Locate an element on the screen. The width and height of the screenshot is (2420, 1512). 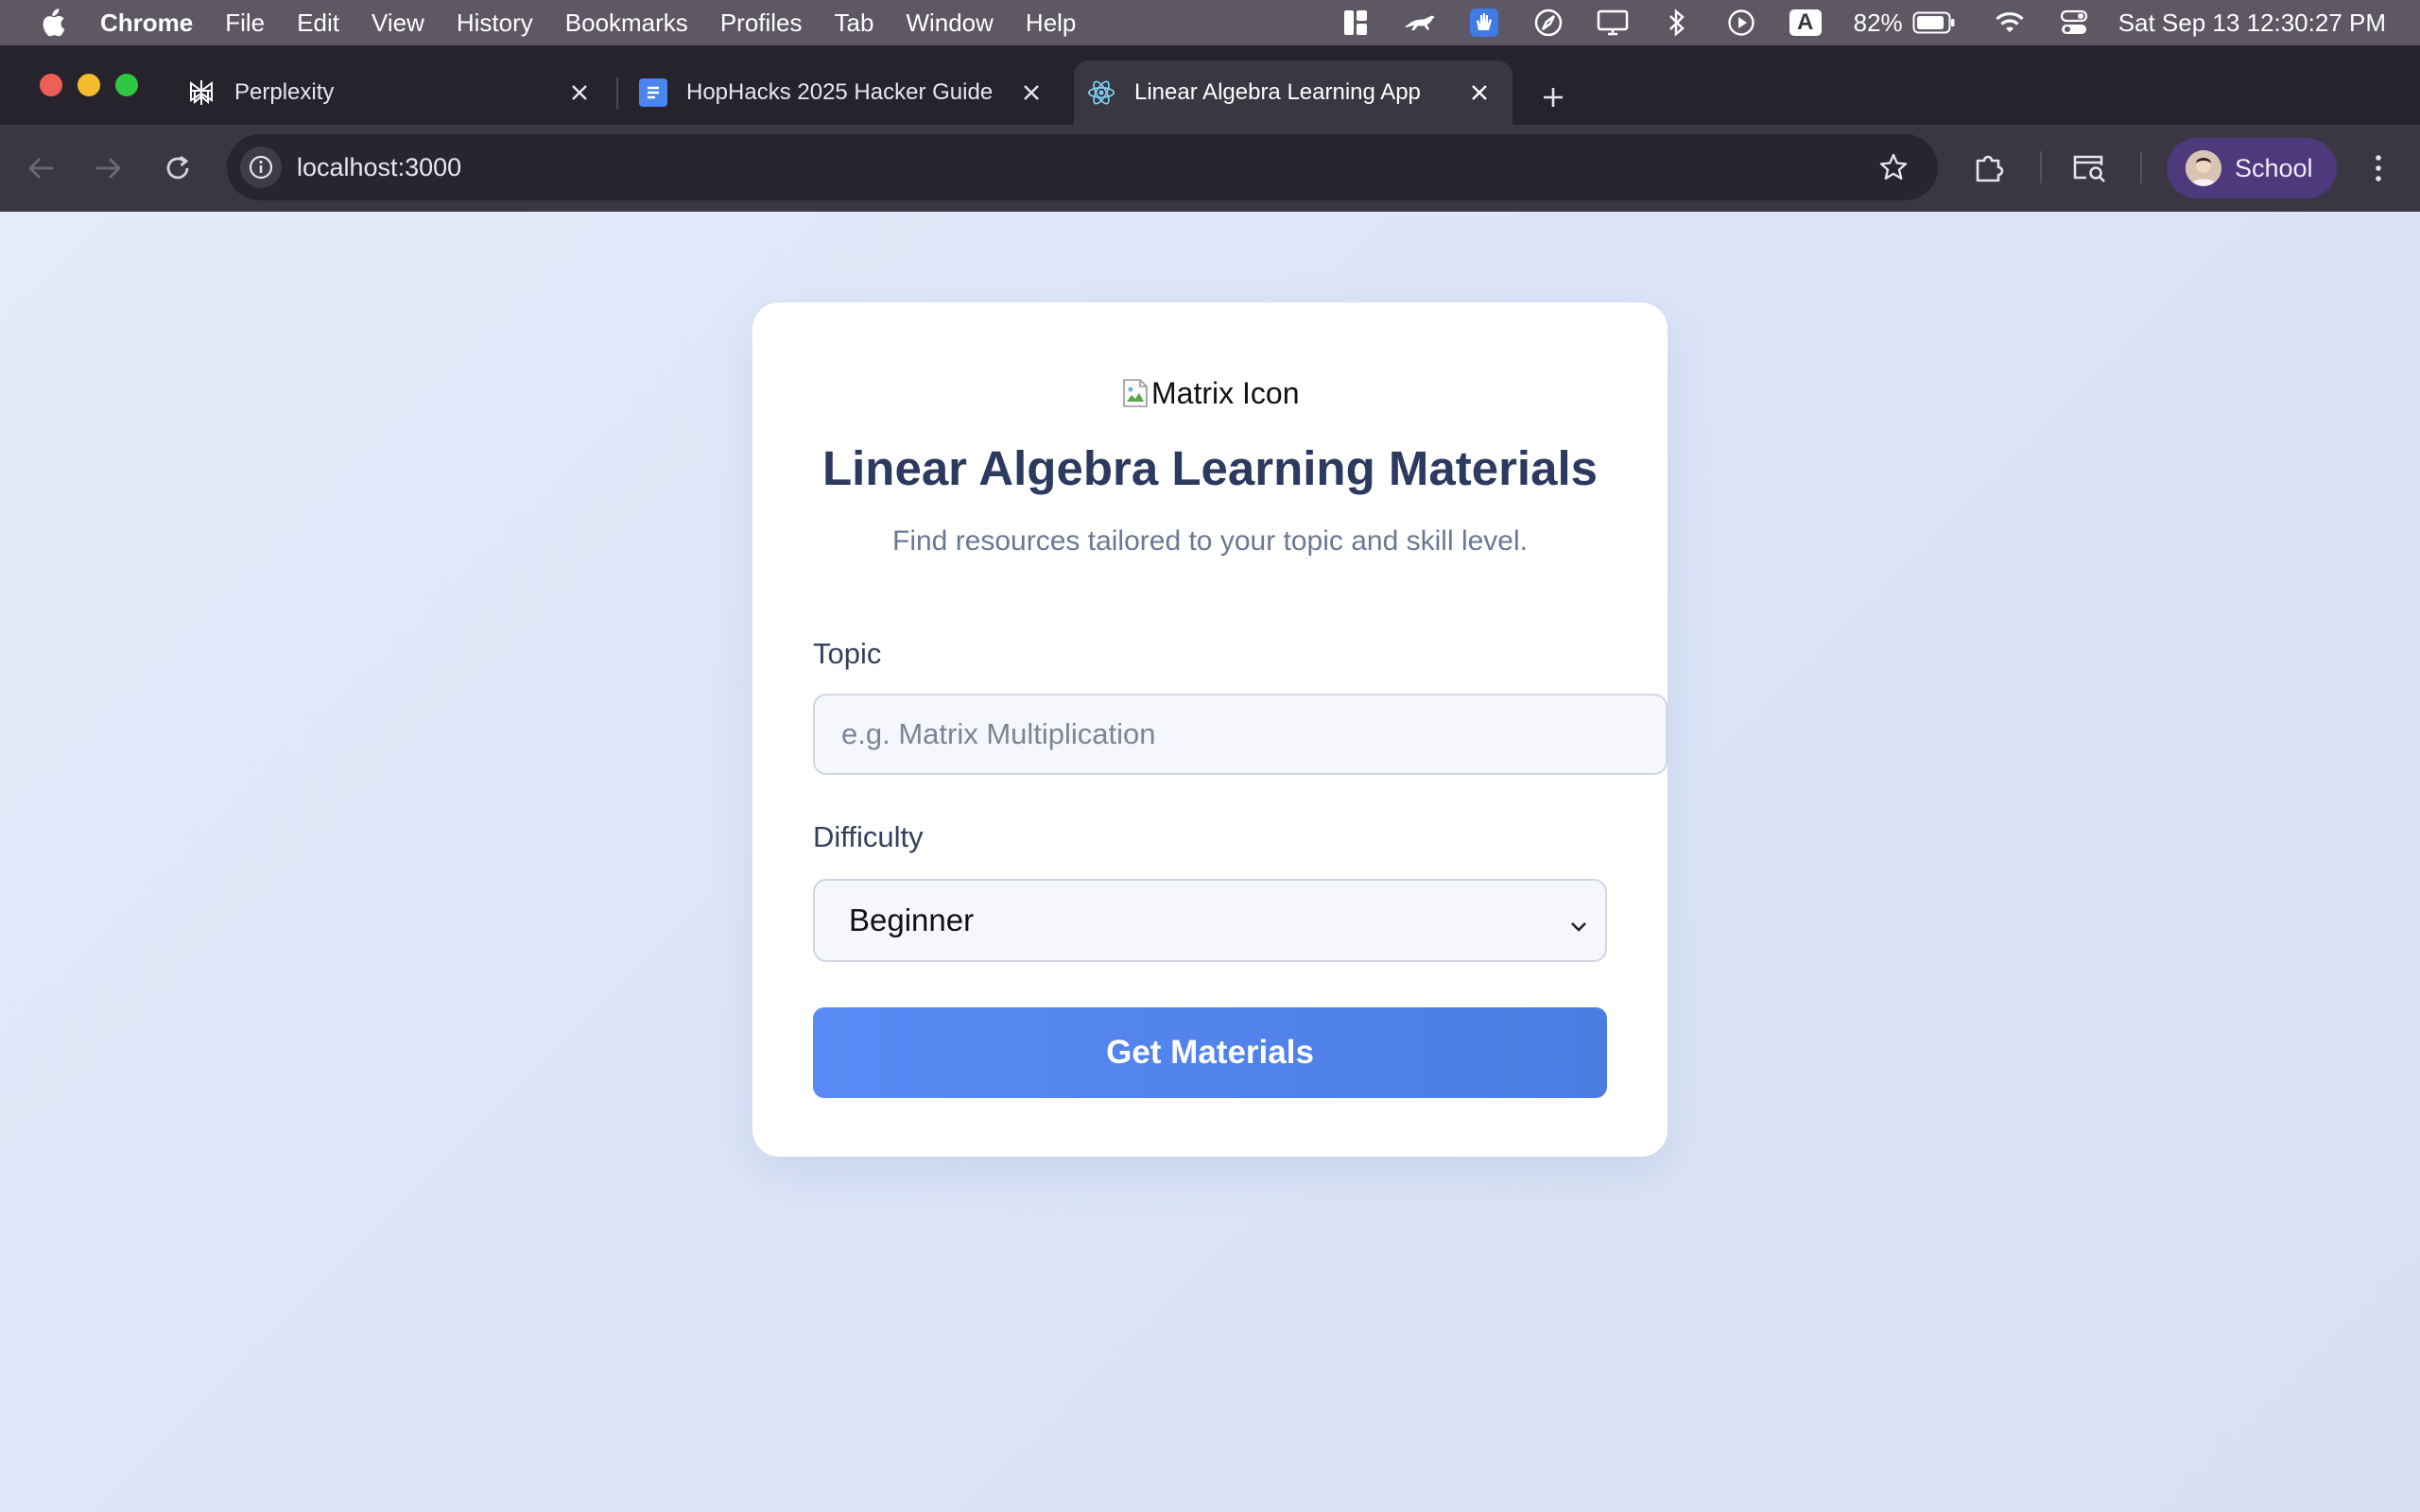
minimize-window-button is located at coordinates (89, 85).